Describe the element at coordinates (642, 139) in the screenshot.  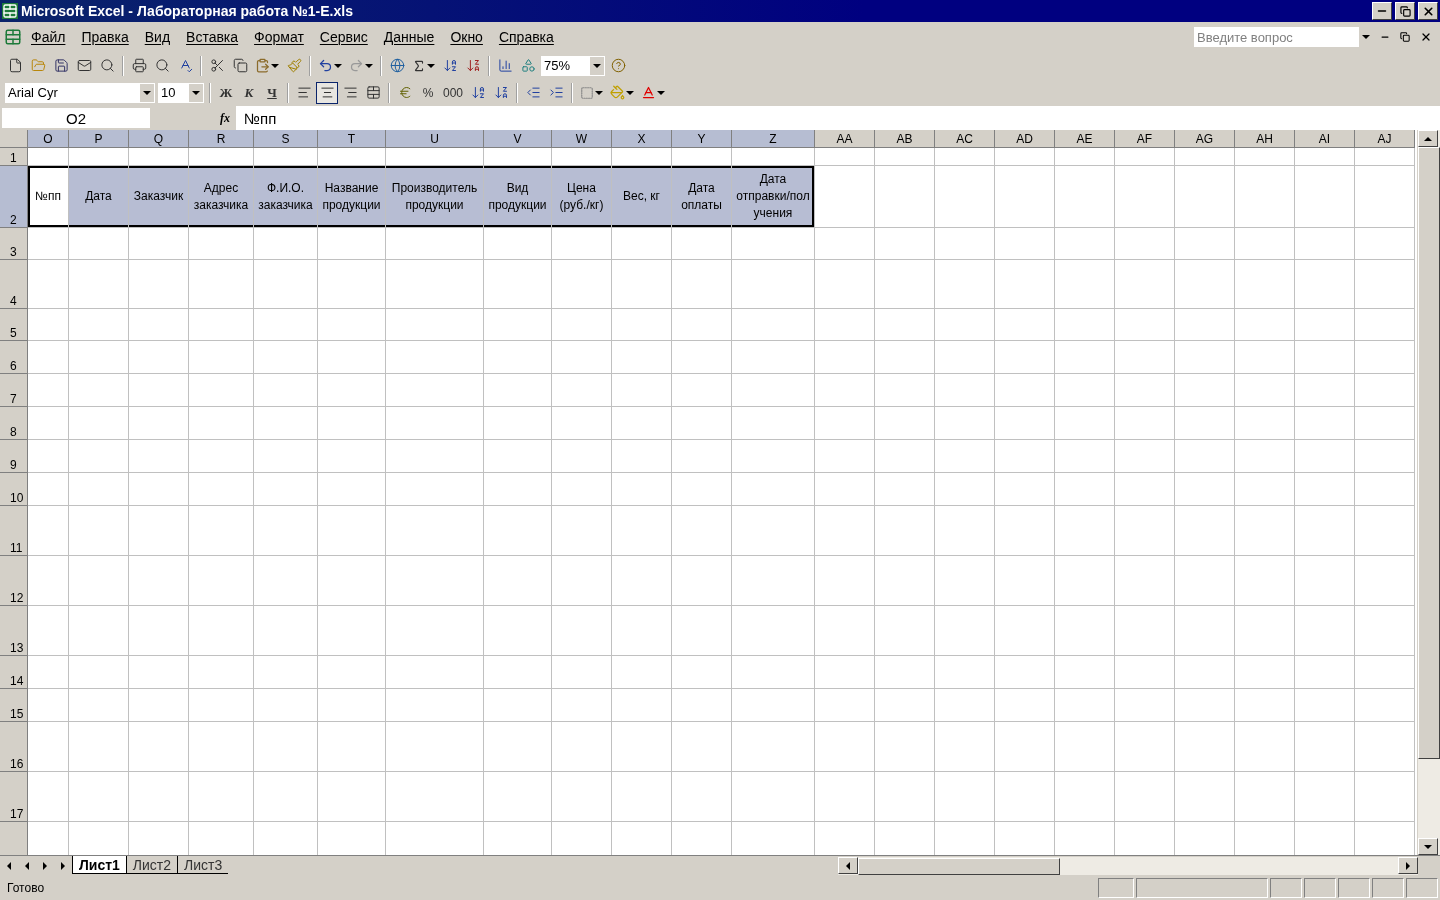
I see `column-header: X` at that location.